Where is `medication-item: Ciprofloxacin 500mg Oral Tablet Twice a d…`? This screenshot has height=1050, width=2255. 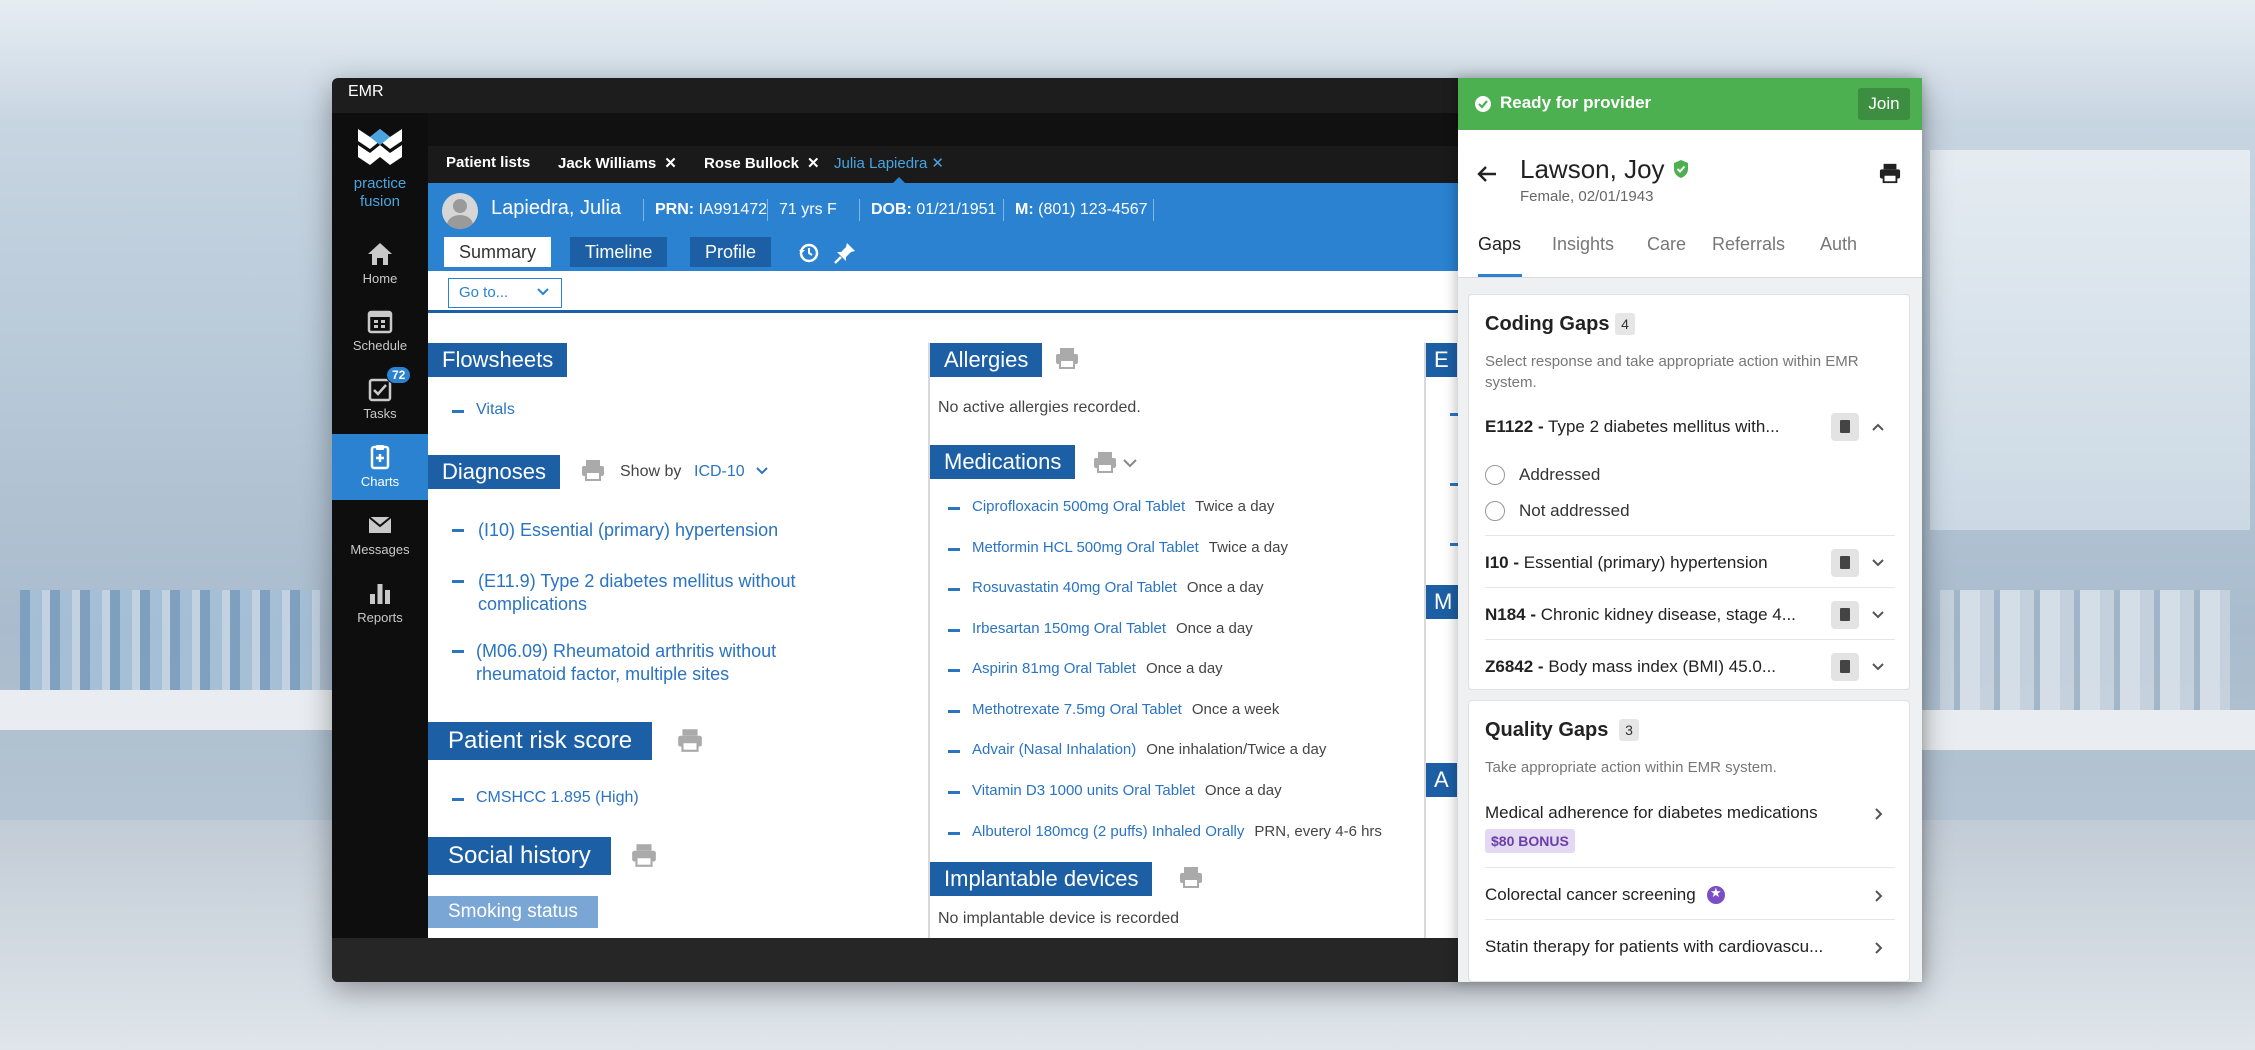
medication-item: Ciprofloxacin 500mg Oral Tablet Twice a d… is located at coordinates (1123, 506).